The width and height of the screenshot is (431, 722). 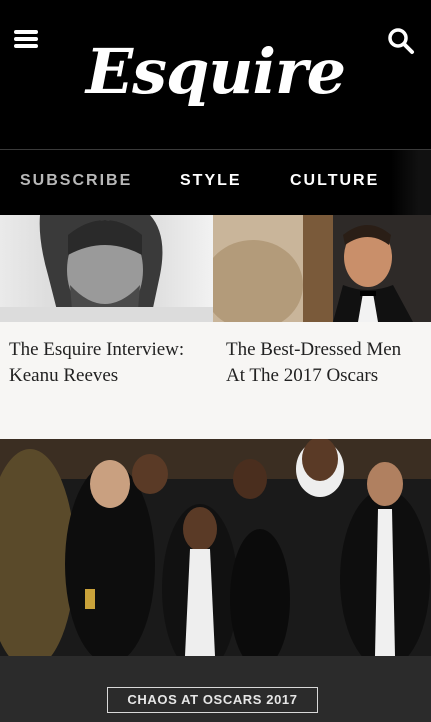 What do you see at coordinates (411, 183) in the screenshot?
I see `nav-scroll-fade` at bounding box center [411, 183].